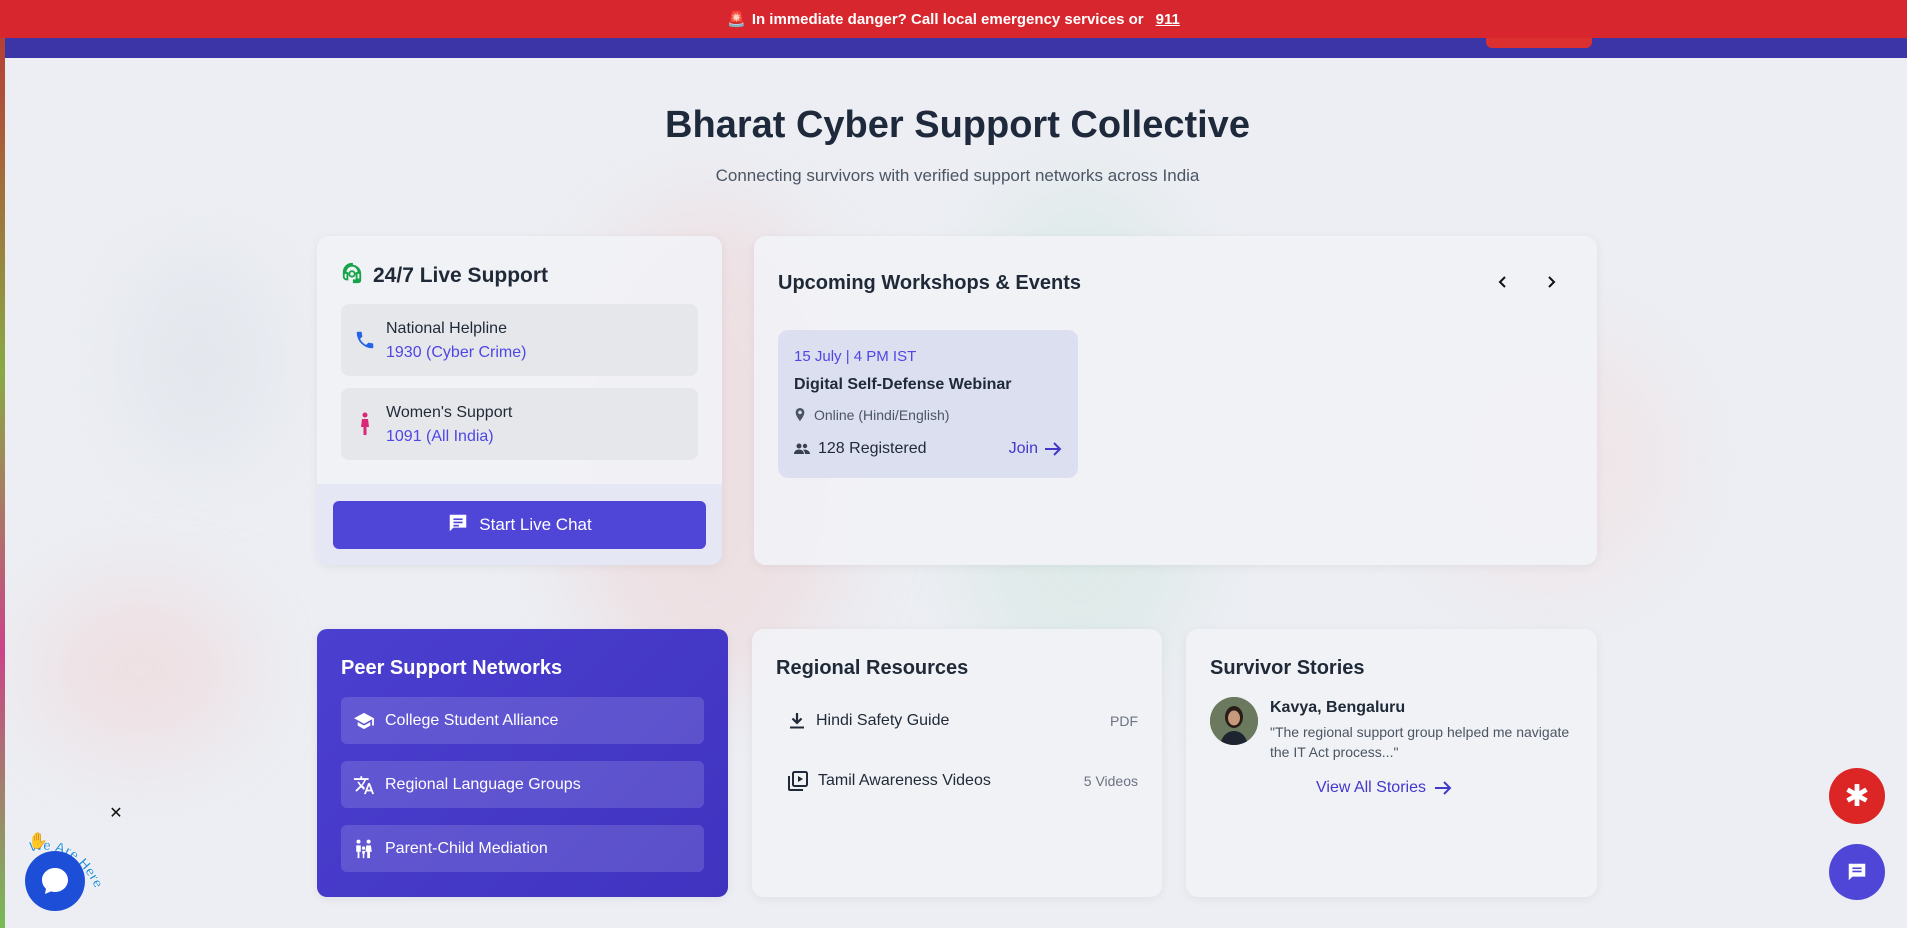 The width and height of the screenshot is (1907, 928). I want to click on page-title: Bharat Cyber Support Collective, so click(957, 125).